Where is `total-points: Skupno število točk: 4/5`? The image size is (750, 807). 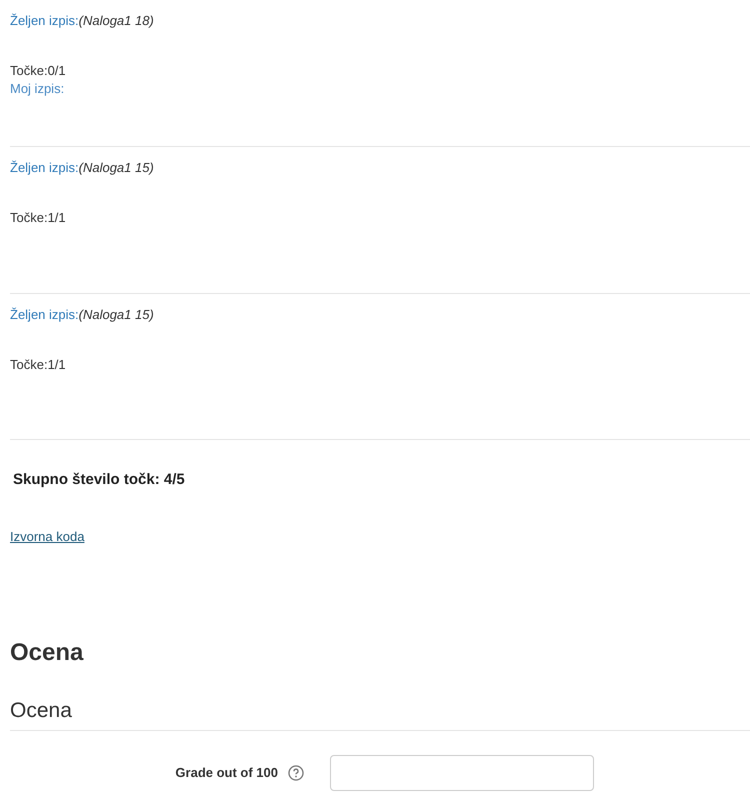 total-points: Skupno število točk: 4/5 is located at coordinates (99, 480).